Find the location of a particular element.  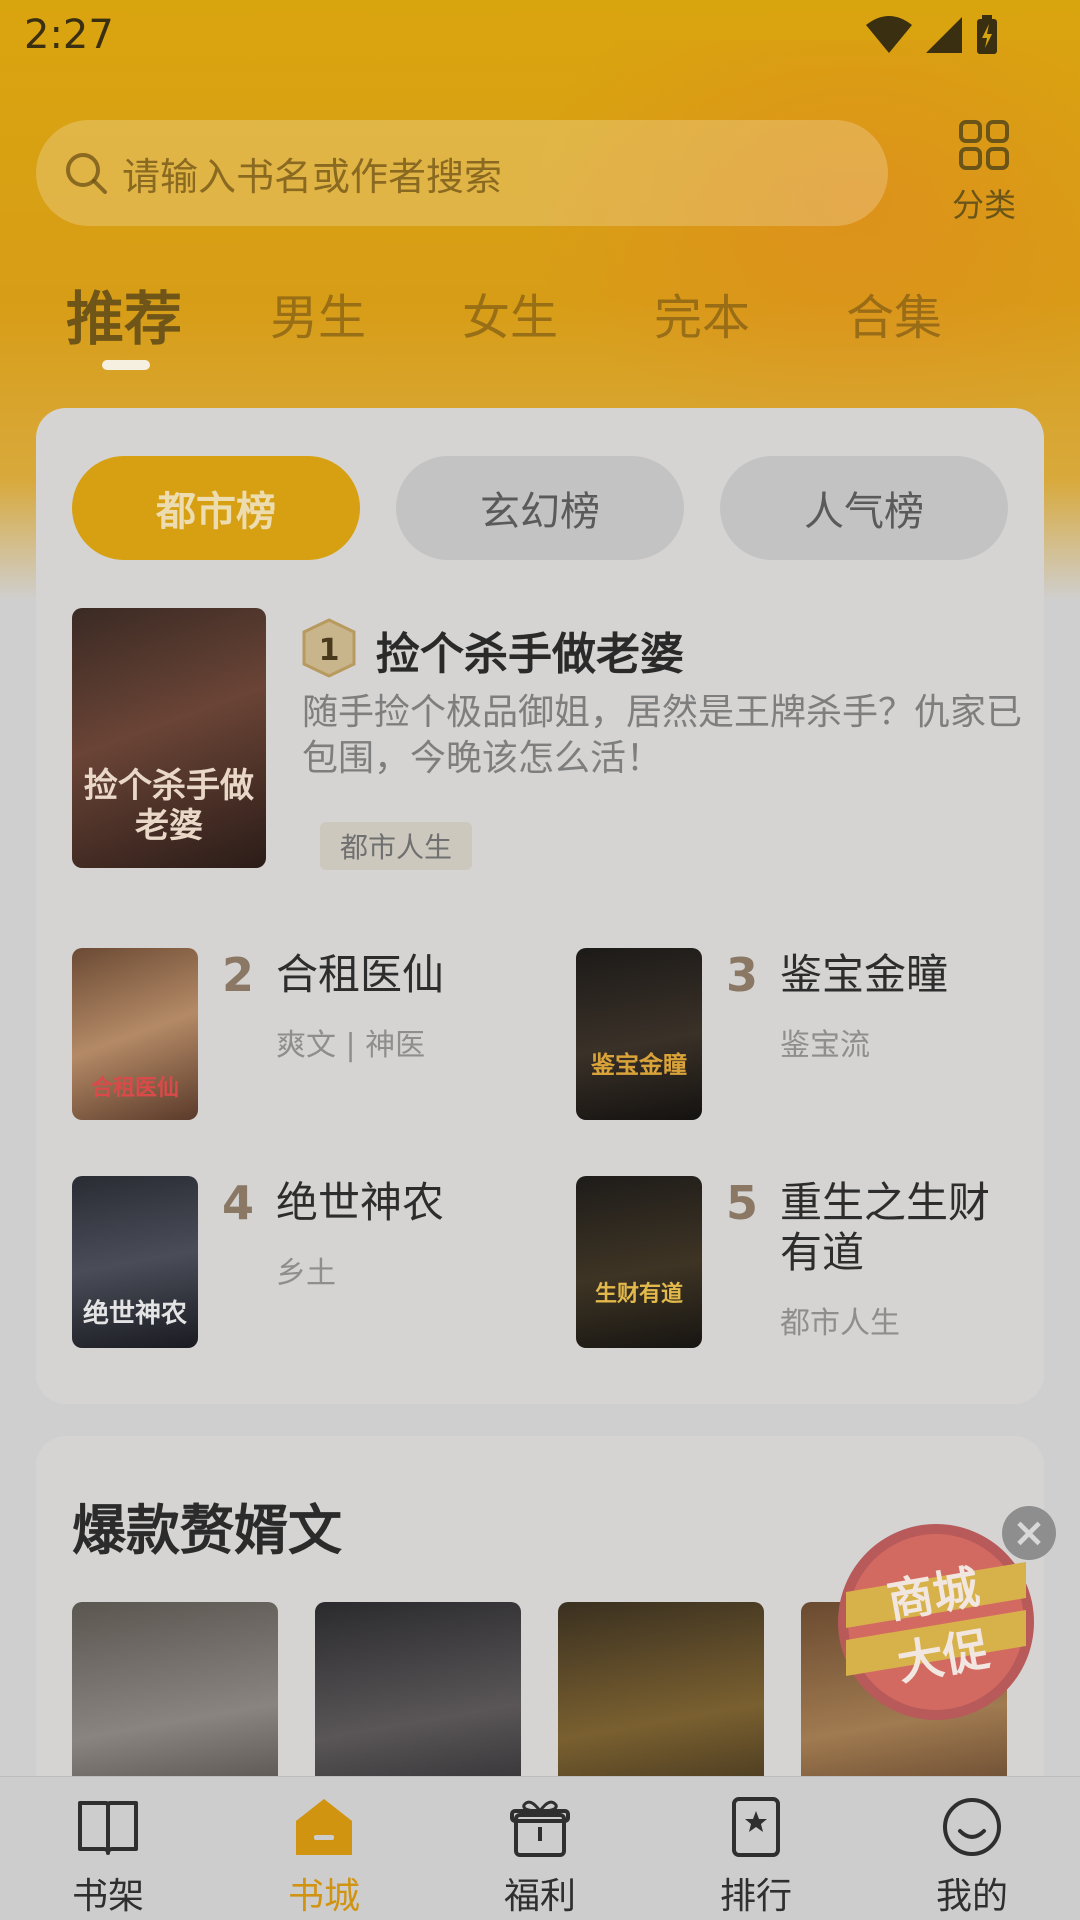

search-icon is located at coordinates (86, 173).